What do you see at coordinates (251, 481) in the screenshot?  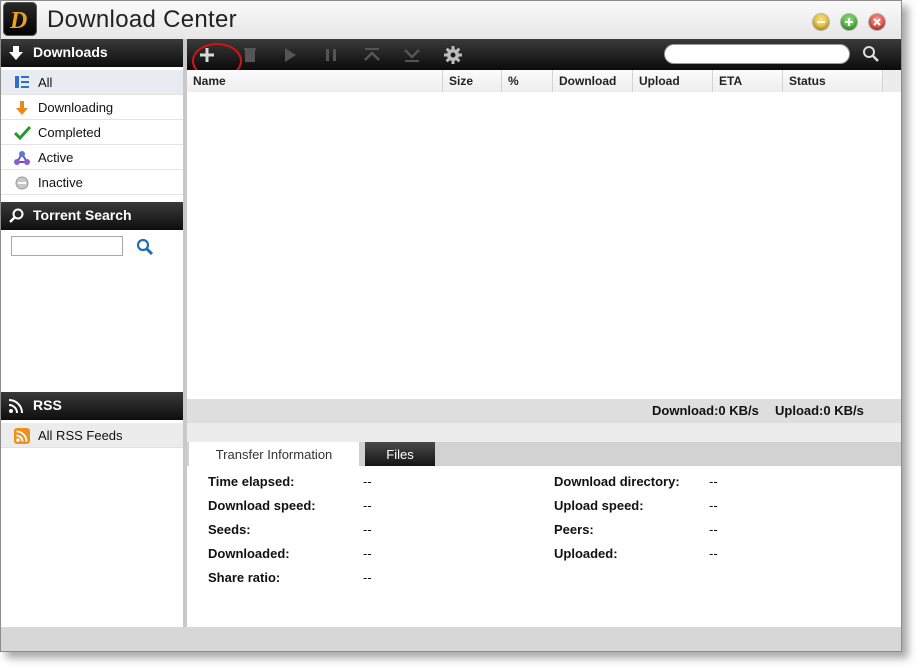 I see `time-elapsed-label: Time elapsed:` at bounding box center [251, 481].